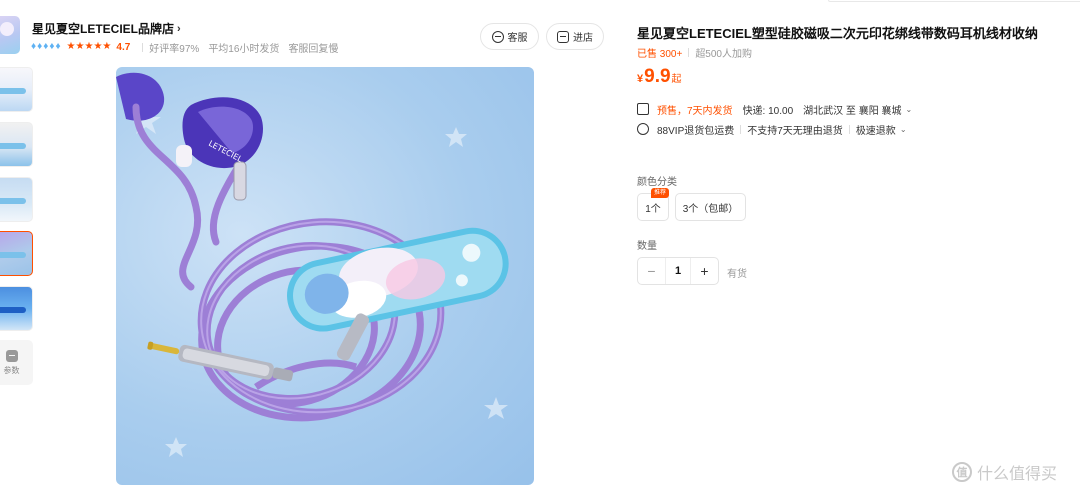 The image size is (1080, 493). Describe the element at coordinates (643, 129) in the screenshot. I see `shield-icon` at that location.